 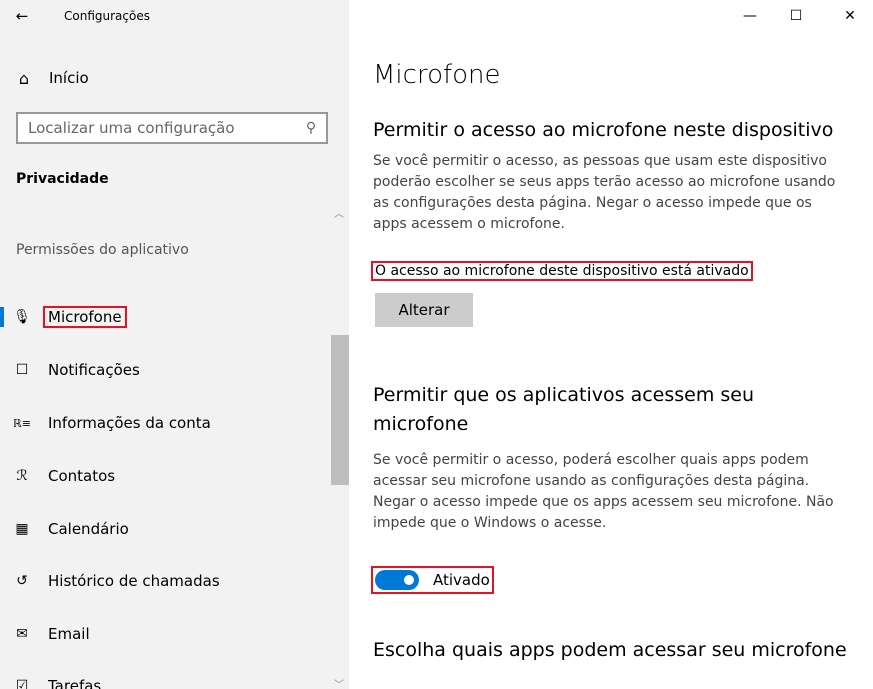 What do you see at coordinates (88, 529) in the screenshot?
I see `sidebar-item-label: Calendário` at bounding box center [88, 529].